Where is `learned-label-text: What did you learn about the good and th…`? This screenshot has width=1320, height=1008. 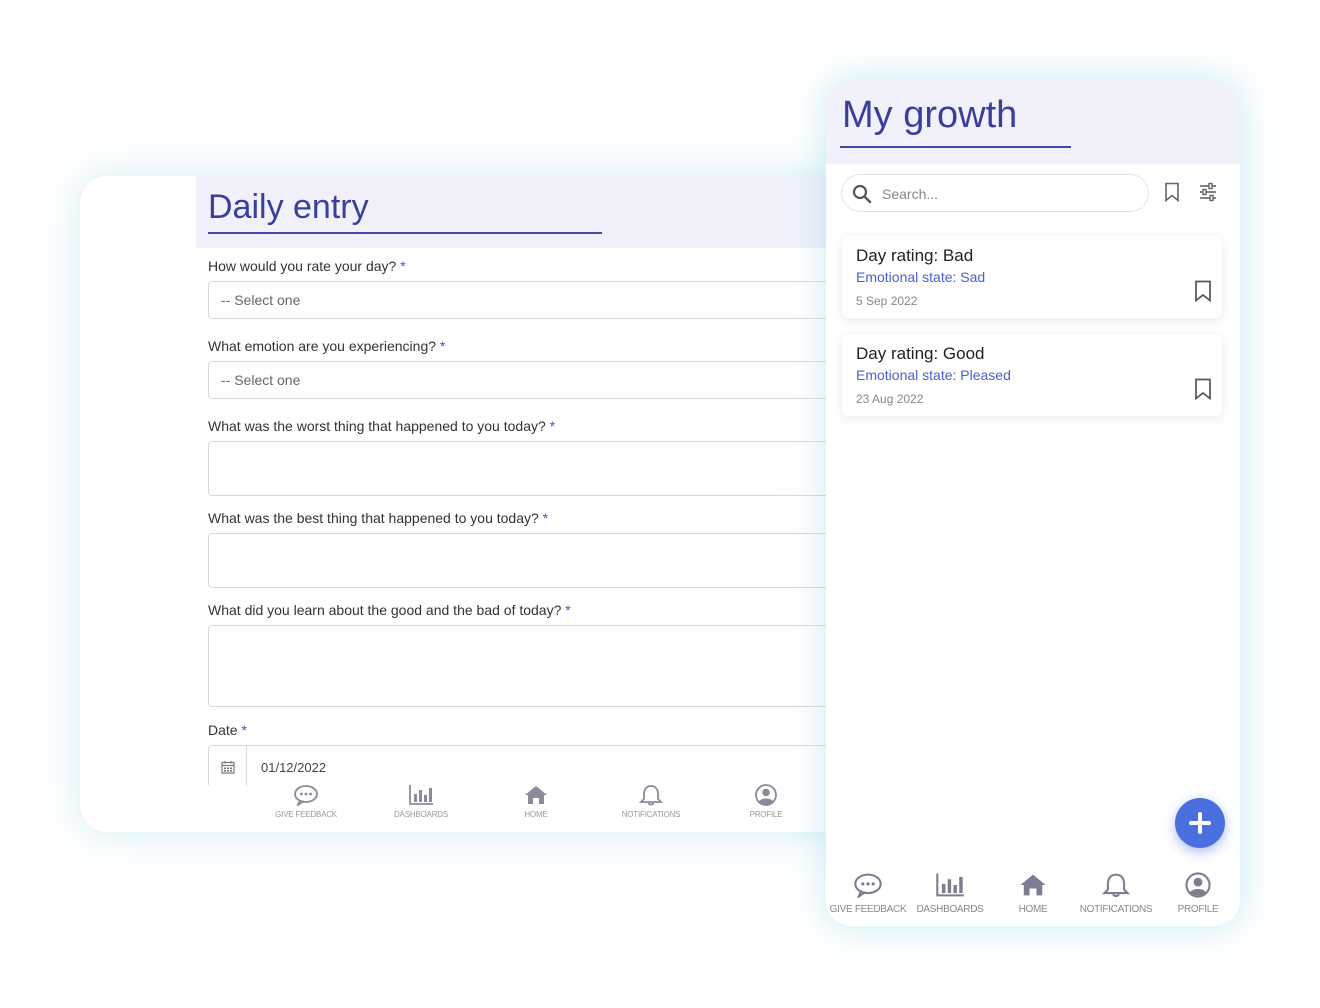
learned-label-text: What did you learn about the good and th… is located at coordinates (385, 610).